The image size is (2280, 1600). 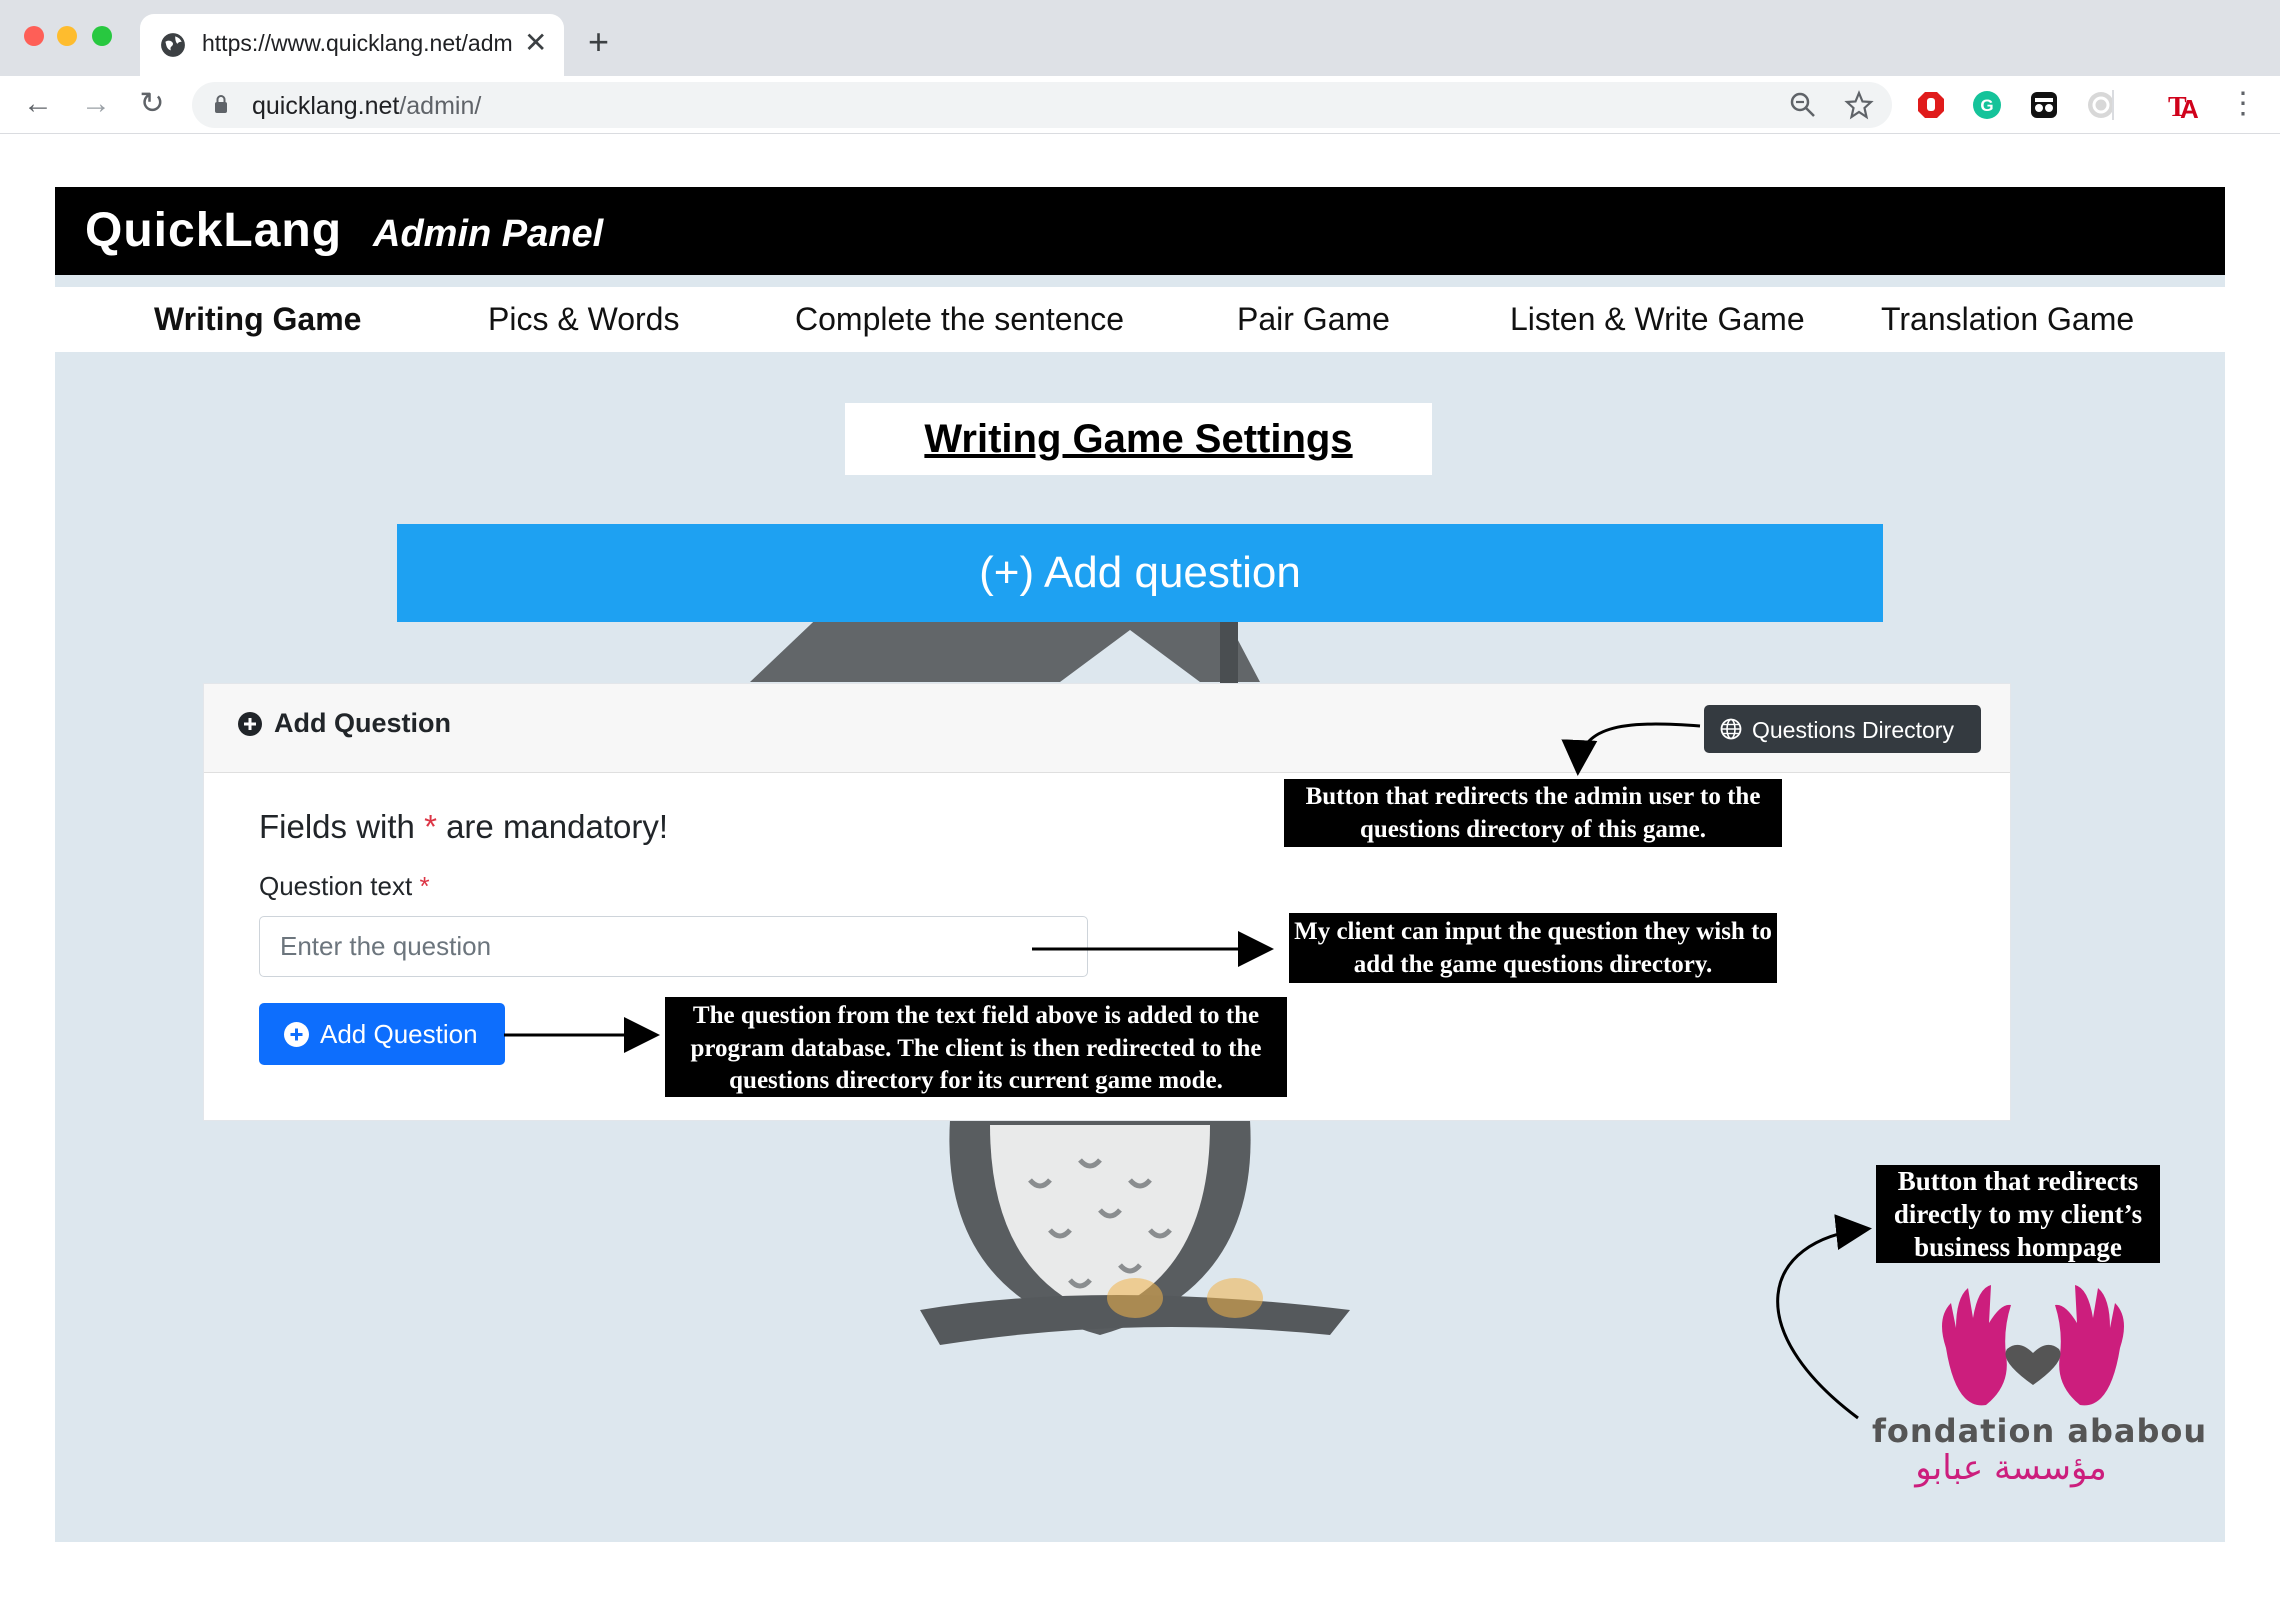 I want to click on nav-pics-words: Pics & Words, so click(x=583, y=319).